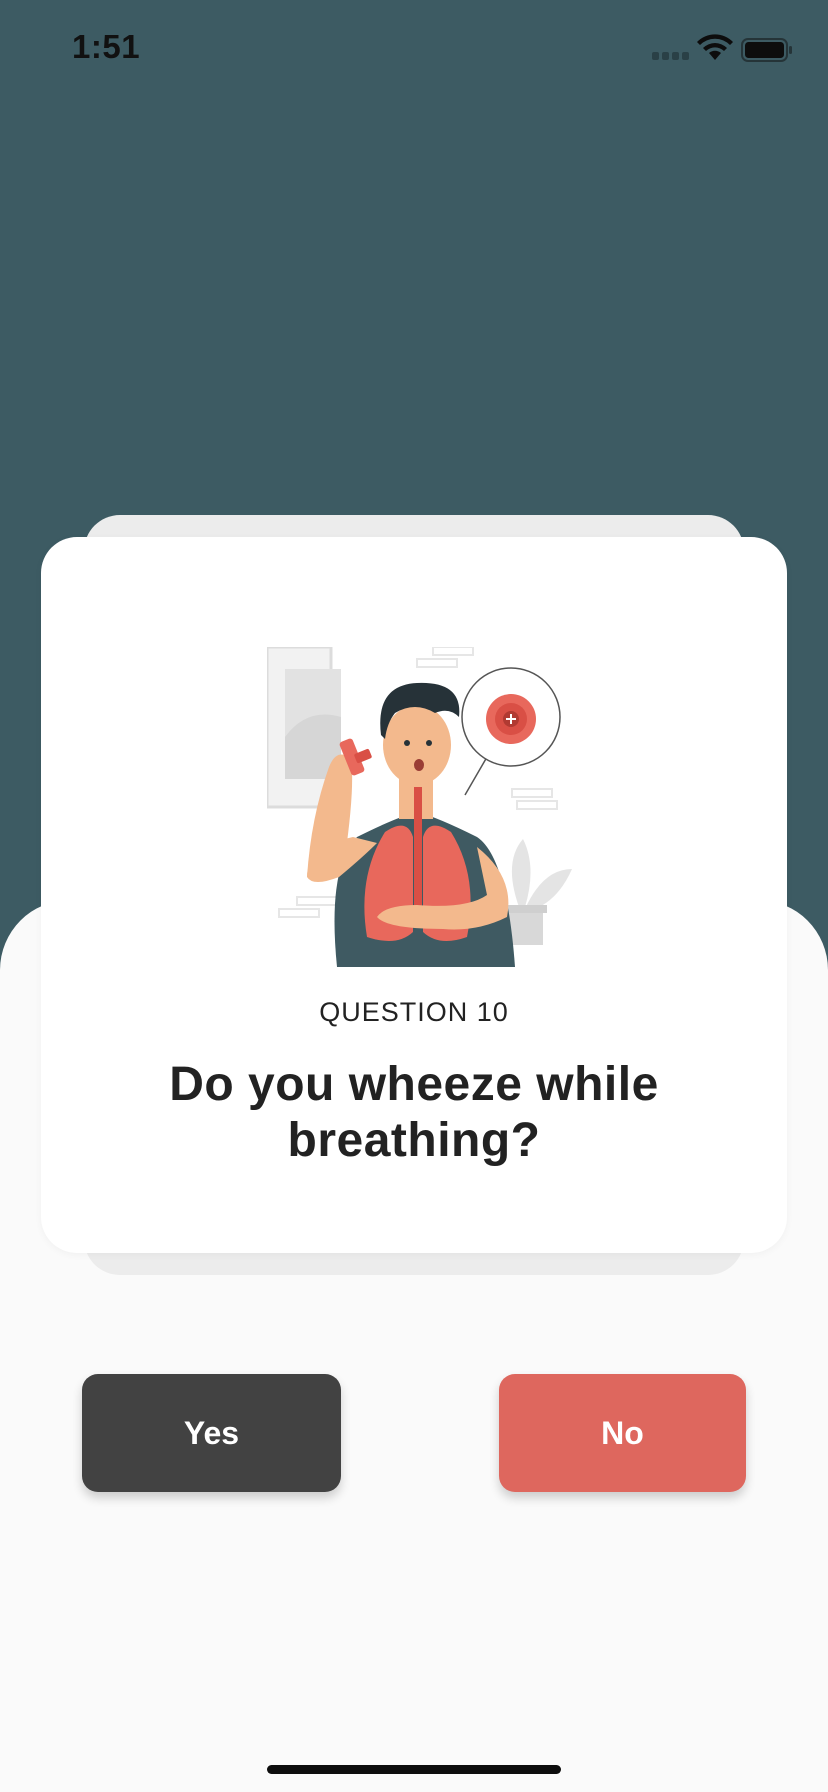  I want to click on battery-icon, so click(766, 50).